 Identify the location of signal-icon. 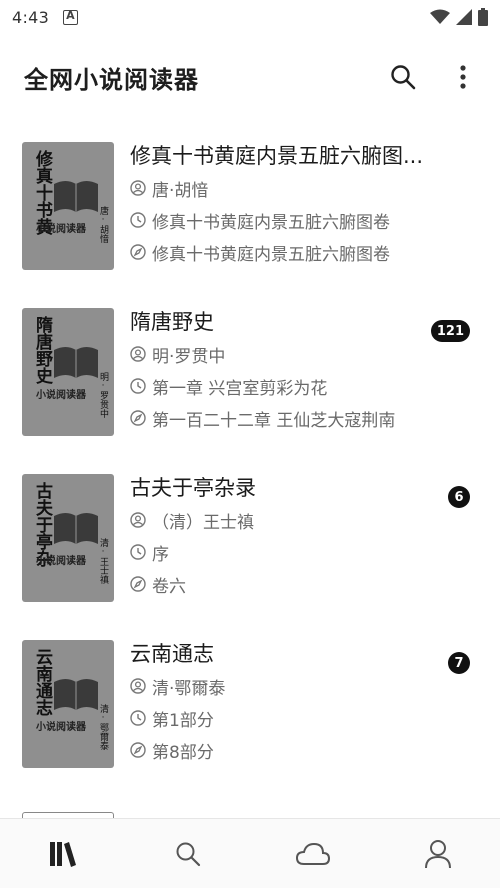
(464, 17).